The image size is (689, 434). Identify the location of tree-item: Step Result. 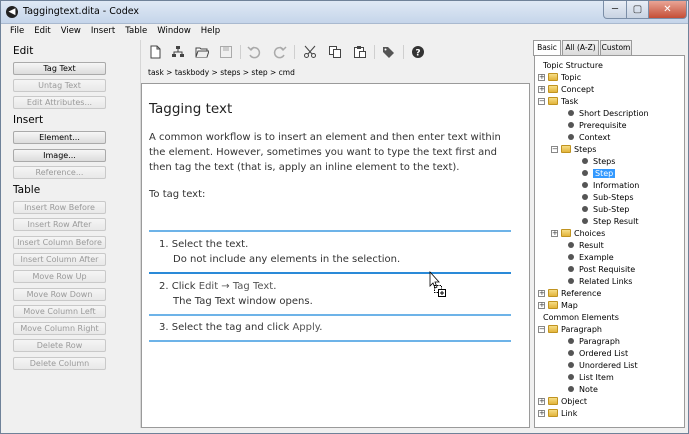
(609, 221).